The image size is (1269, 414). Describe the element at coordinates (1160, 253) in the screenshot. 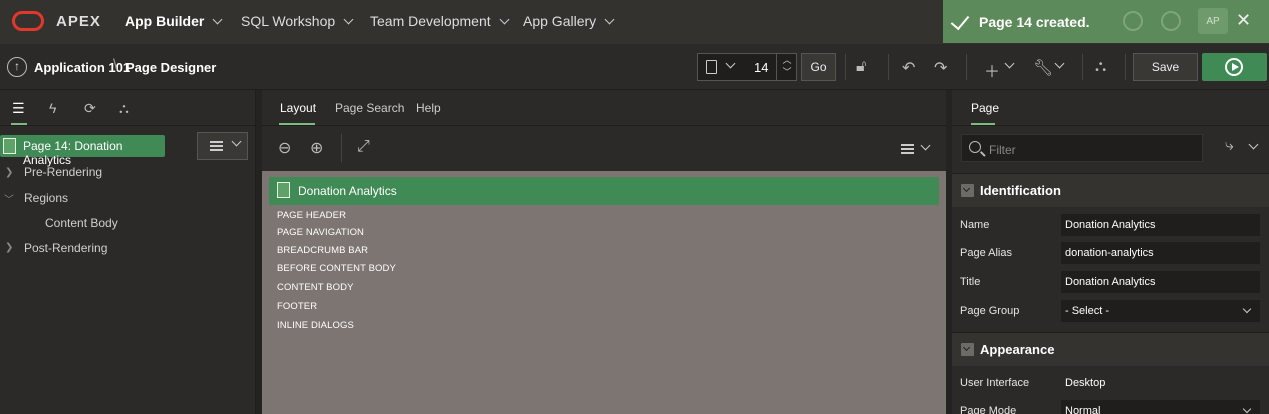

I see `page-alias-field: donation-analytics` at that location.